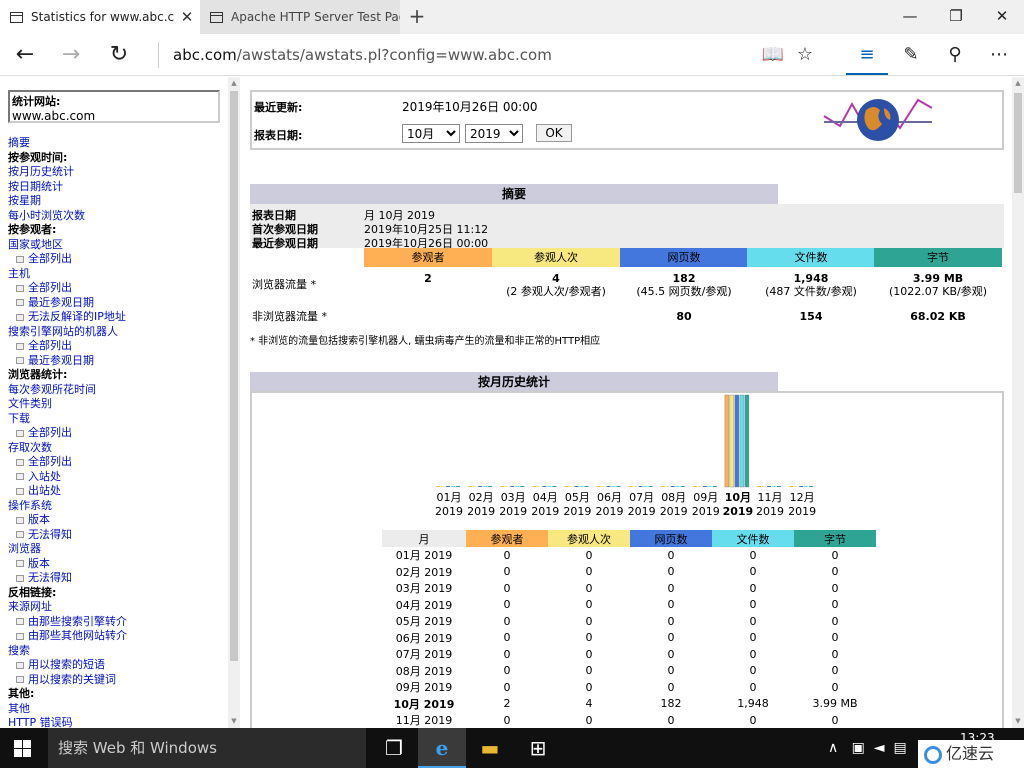 The image size is (1024, 768). I want to click on right-scrollbar: ▲ ▼, so click(1018, 402).